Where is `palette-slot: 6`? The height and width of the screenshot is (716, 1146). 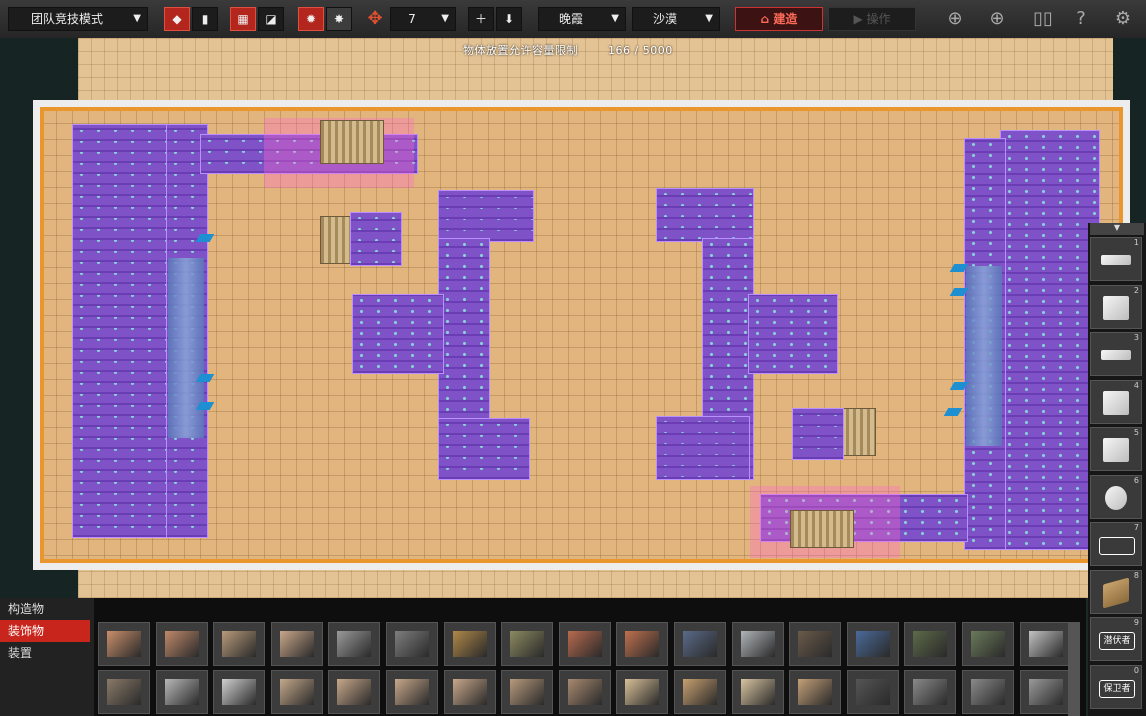 palette-slot: 6 is located at coordinates (1116, 496).